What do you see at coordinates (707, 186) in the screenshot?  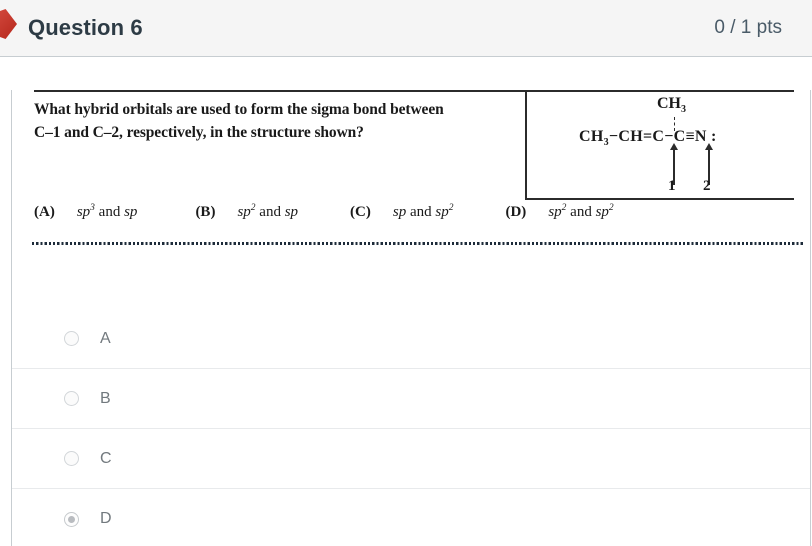 I see `carbon-2-label: 2` at bounding box center [707, 186].